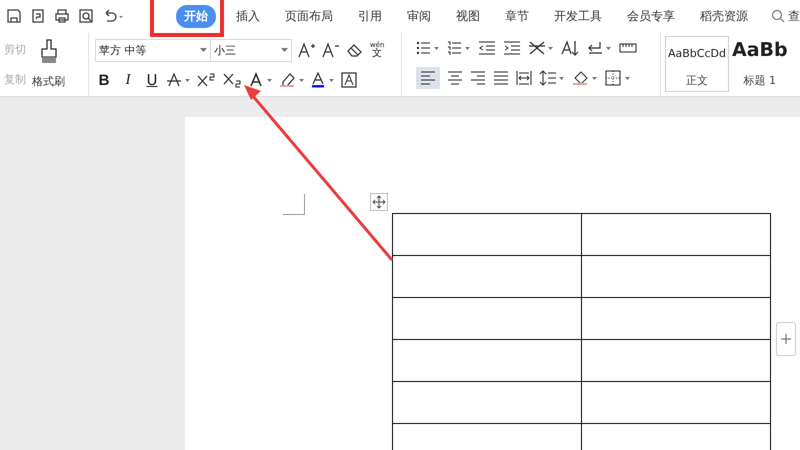 This screenshot has height=450, width=800. Describe the element at coordinates (724, 16) in the screenshot. I see `menu-tab: 稻壳资源` at that location.